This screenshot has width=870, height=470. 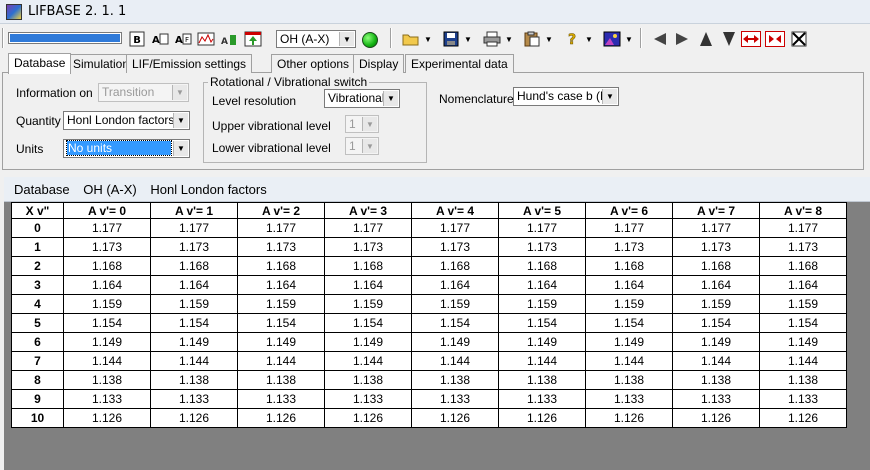 I want to click on molecule-combo: OH (A-X) ▼, so click(x=316, y=39).